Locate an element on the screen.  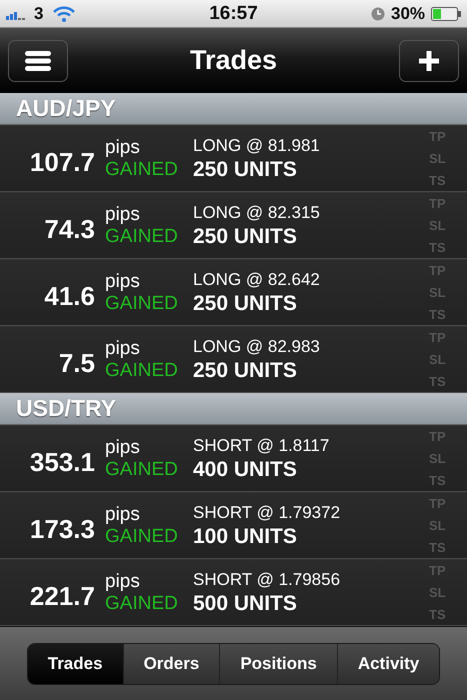
units-label: 100 UNITS is located at coordinates (245, 536).